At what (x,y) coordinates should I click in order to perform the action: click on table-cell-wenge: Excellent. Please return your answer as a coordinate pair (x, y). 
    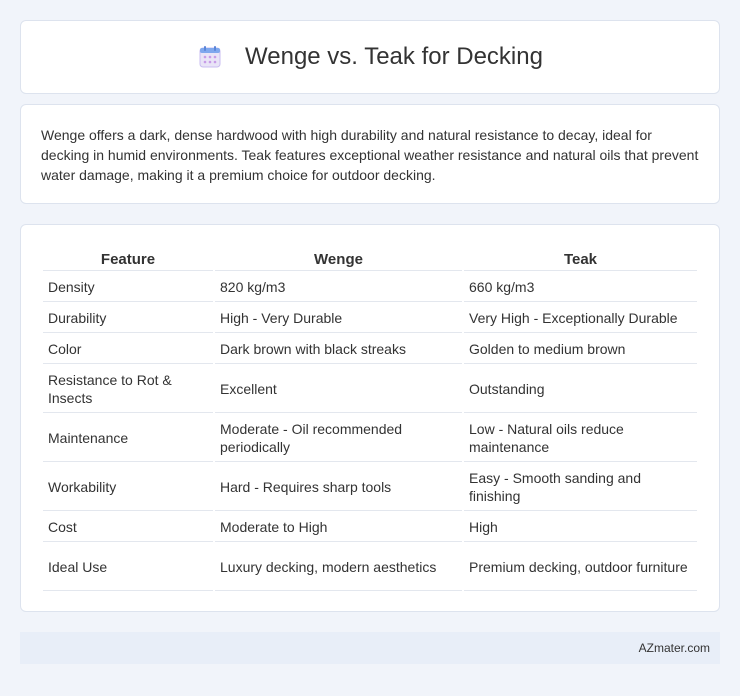
    Looking at the image, I should click on (338, 389).